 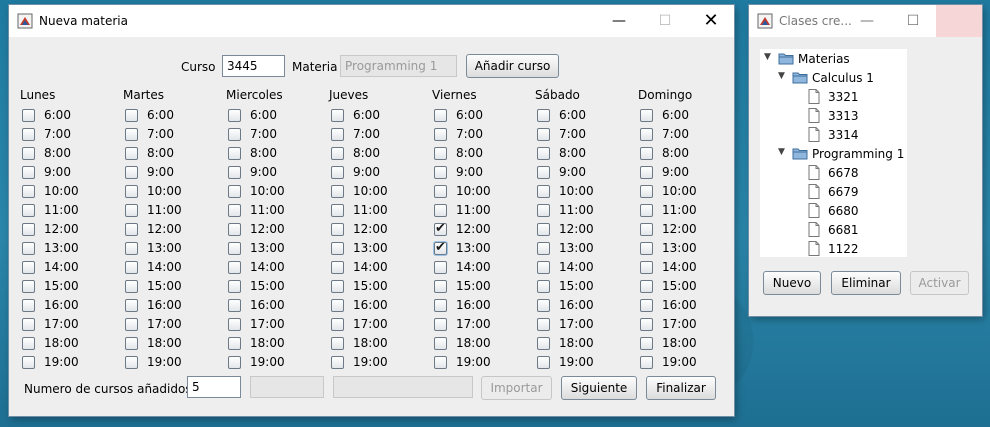 I want to click on finish-button: Finalizar, so click(x=681, y=388).